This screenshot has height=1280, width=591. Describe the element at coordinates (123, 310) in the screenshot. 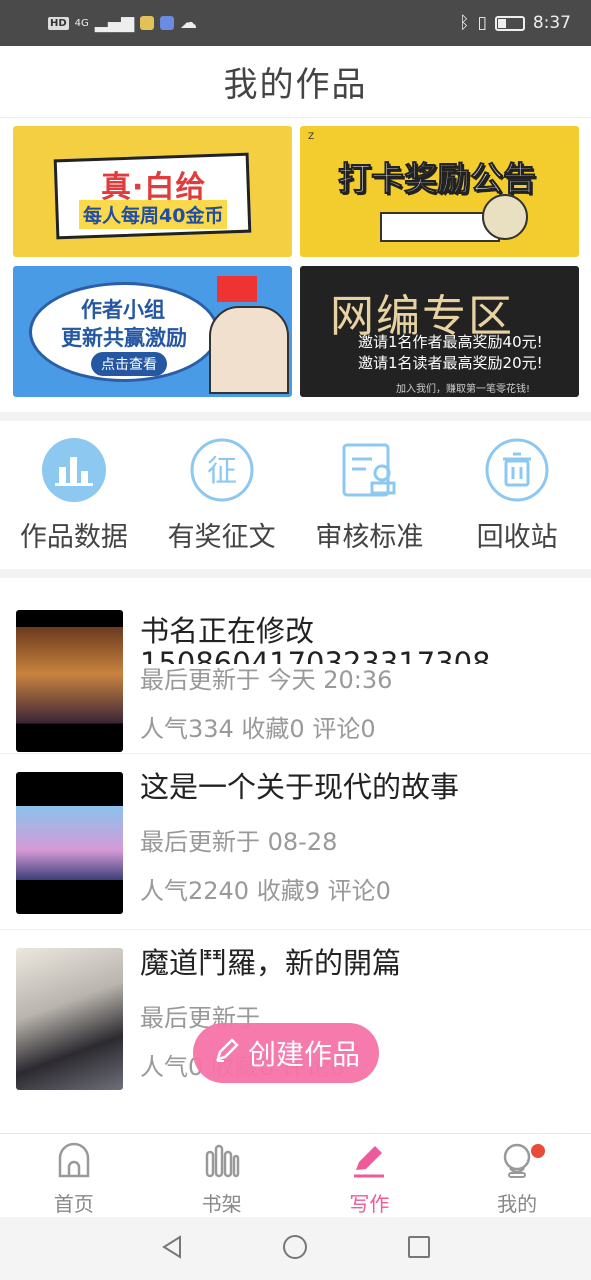

I see `banner-headline: 作者小组` at that location.